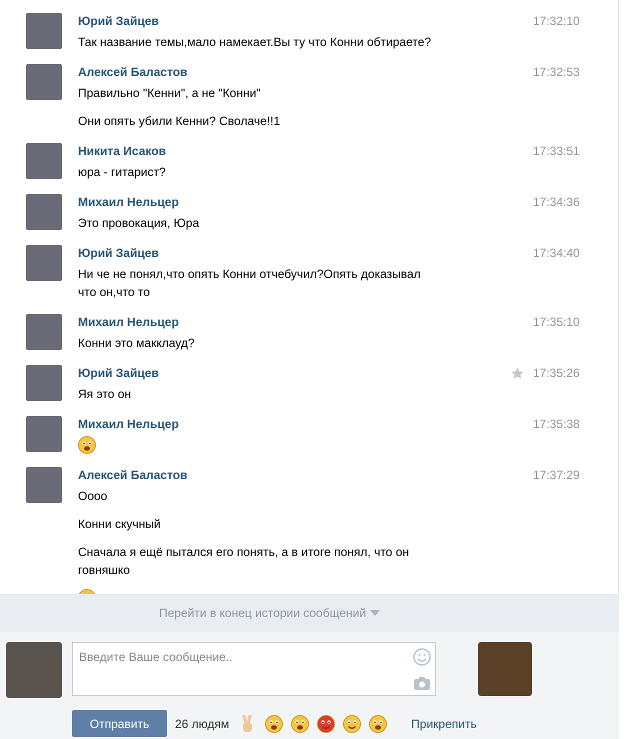  Describe the element at coordinates (556, 21) in the screenshot. I see `message-time: 17:32:10` at that location.